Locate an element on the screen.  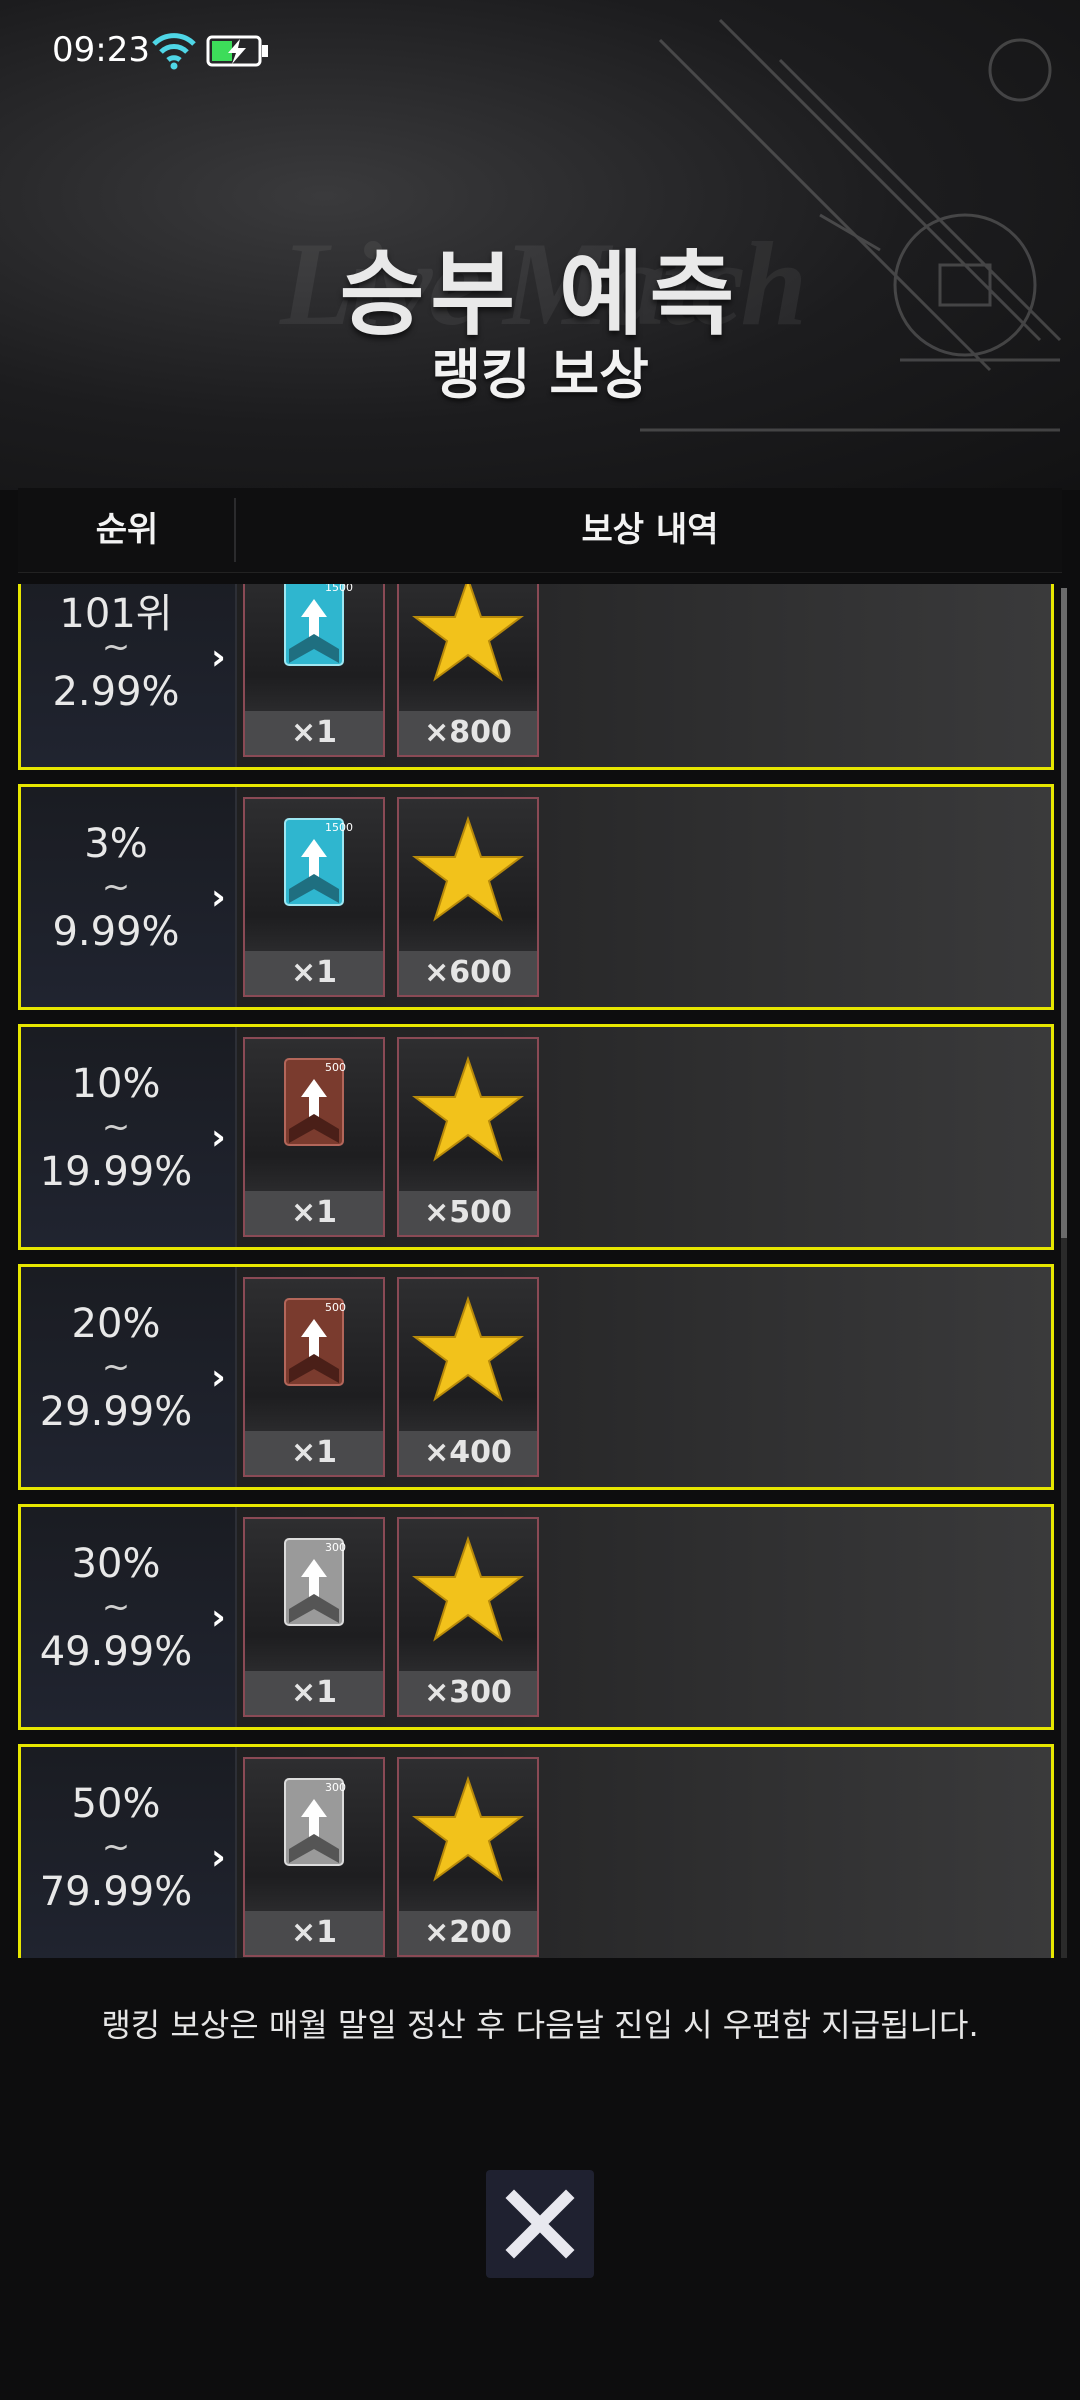
close-icon is located at coordinates (540, 2224).